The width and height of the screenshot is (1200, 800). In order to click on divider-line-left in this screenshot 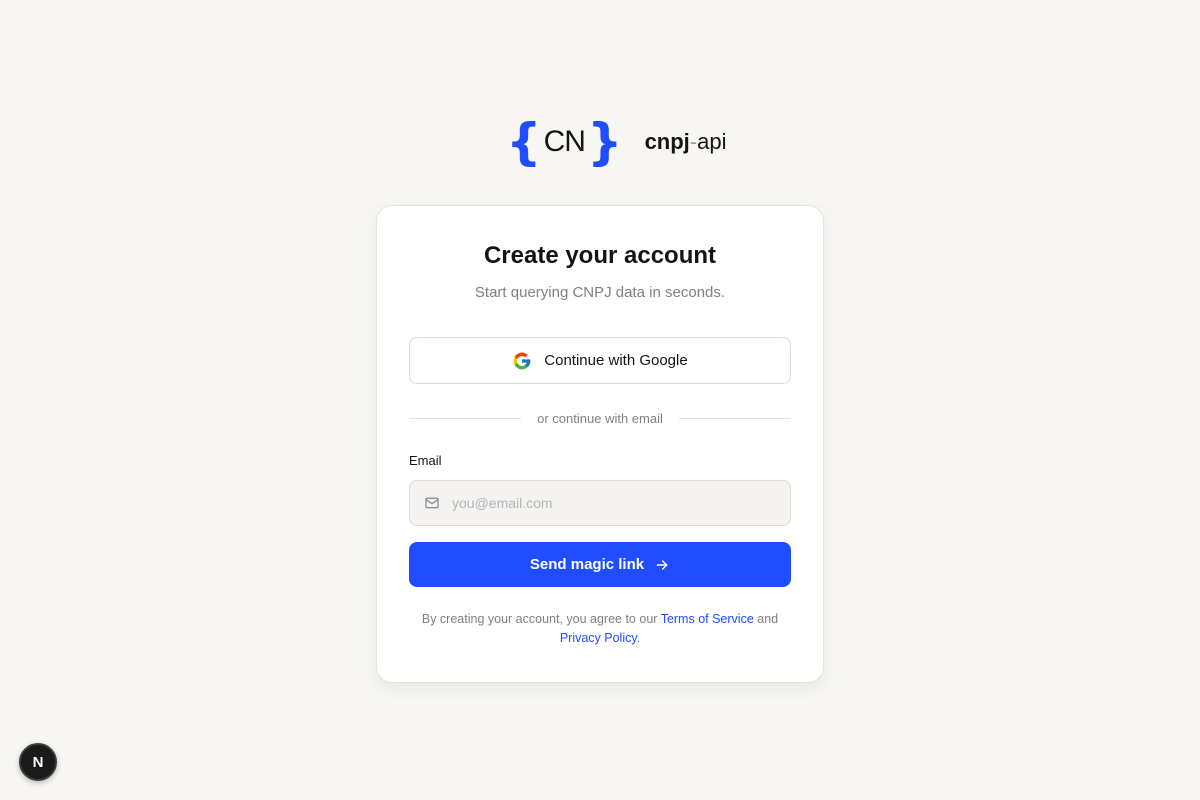, I will do `click(465, 418)`.